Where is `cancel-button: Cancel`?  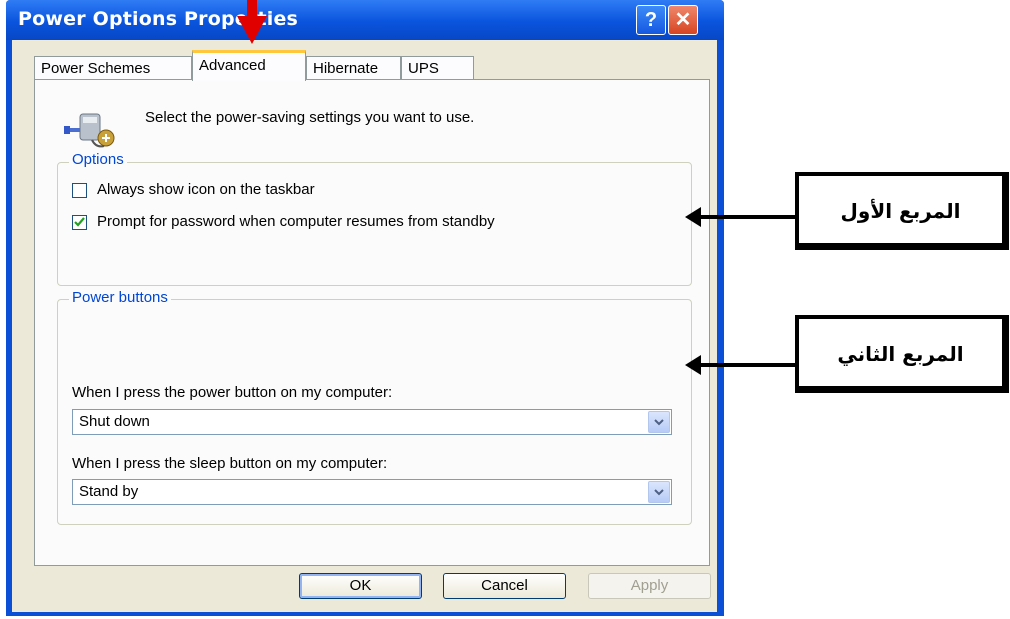 cancel-button: Cancel is located at coordinates (504, 586).